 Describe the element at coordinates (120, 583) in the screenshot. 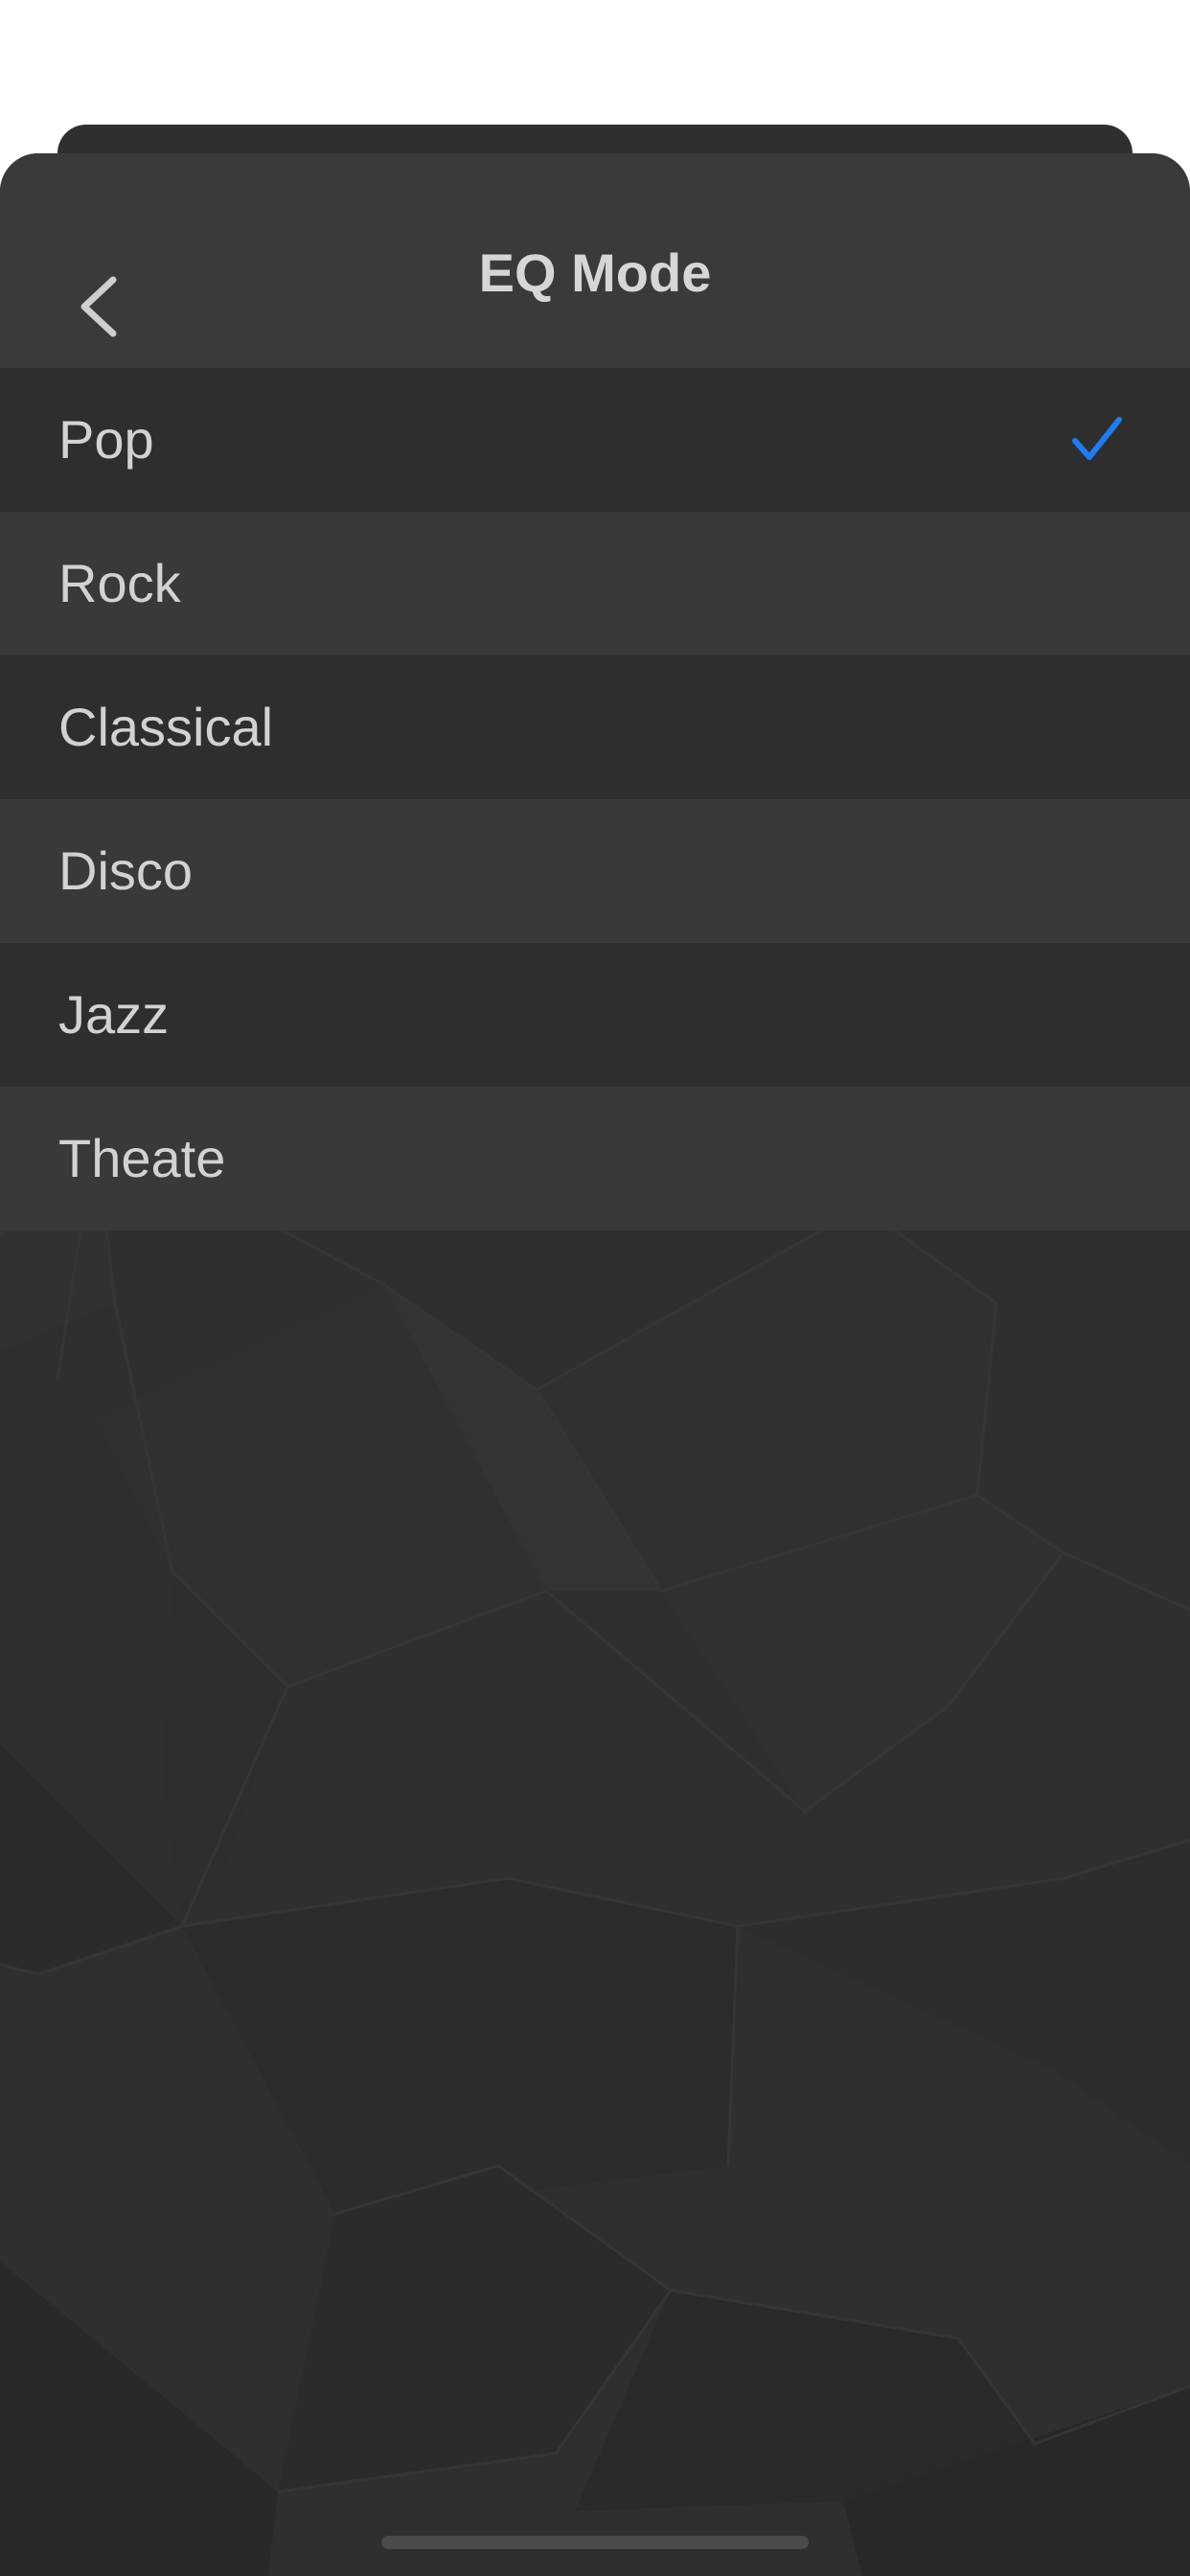

I see `eq-mode-label: Rock` at that location.